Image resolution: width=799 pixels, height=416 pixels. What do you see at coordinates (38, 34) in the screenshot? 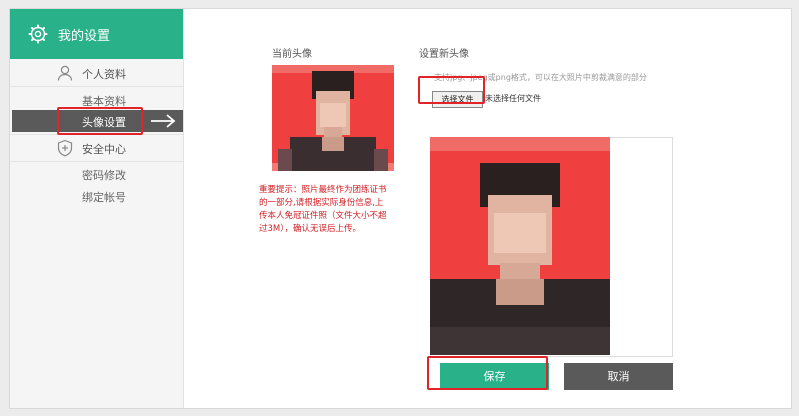
I see `gear-icon` at bounding box center [38, 34].